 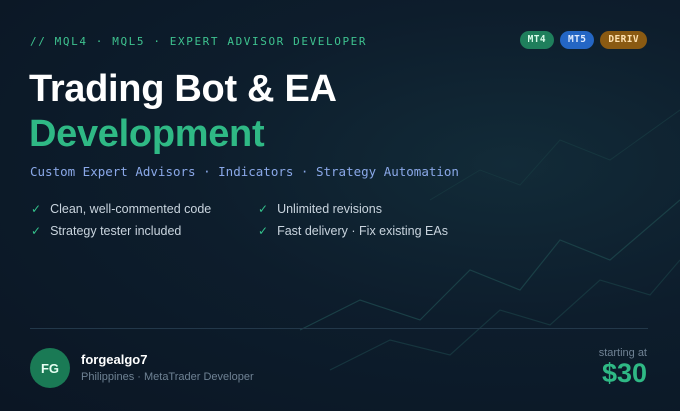 What do you see at coordinates (339, 328) in the screenshot?
I see `divider` at bounding box center [339, 328].